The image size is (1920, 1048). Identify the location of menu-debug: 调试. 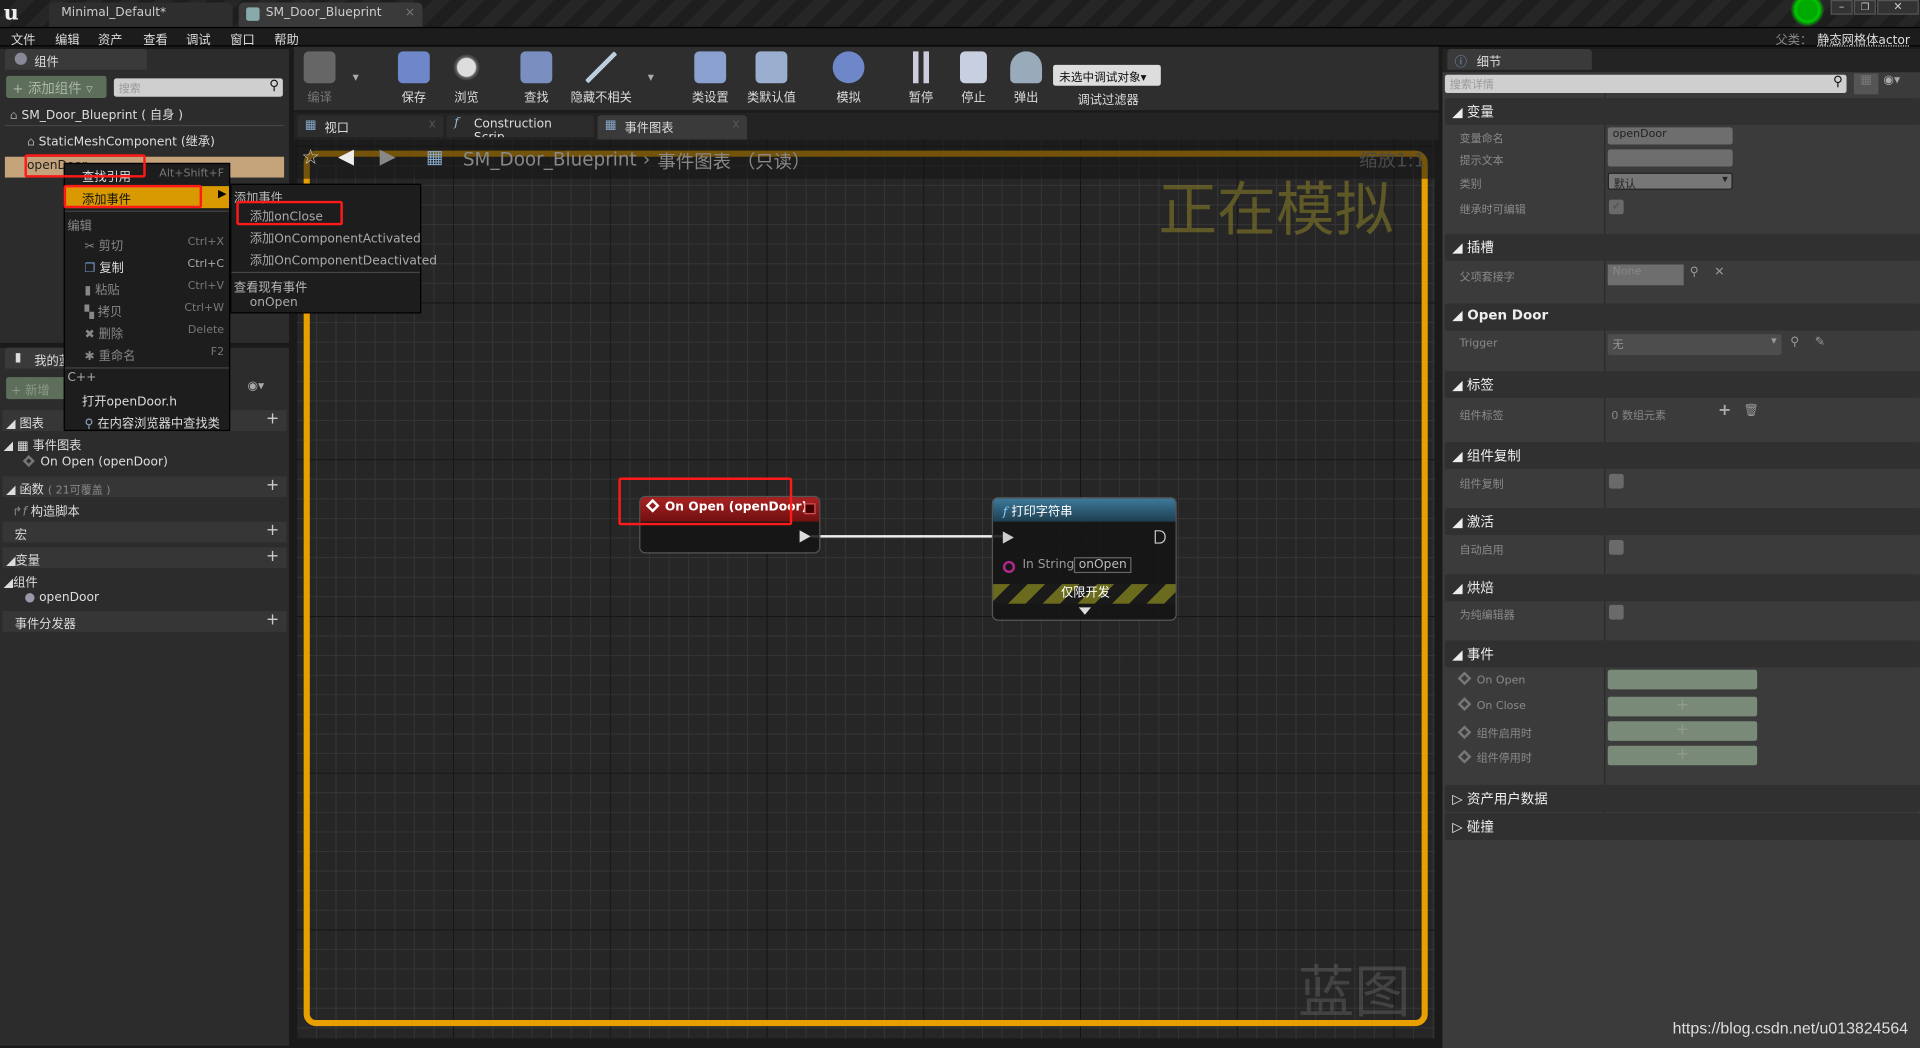
(198, 38).